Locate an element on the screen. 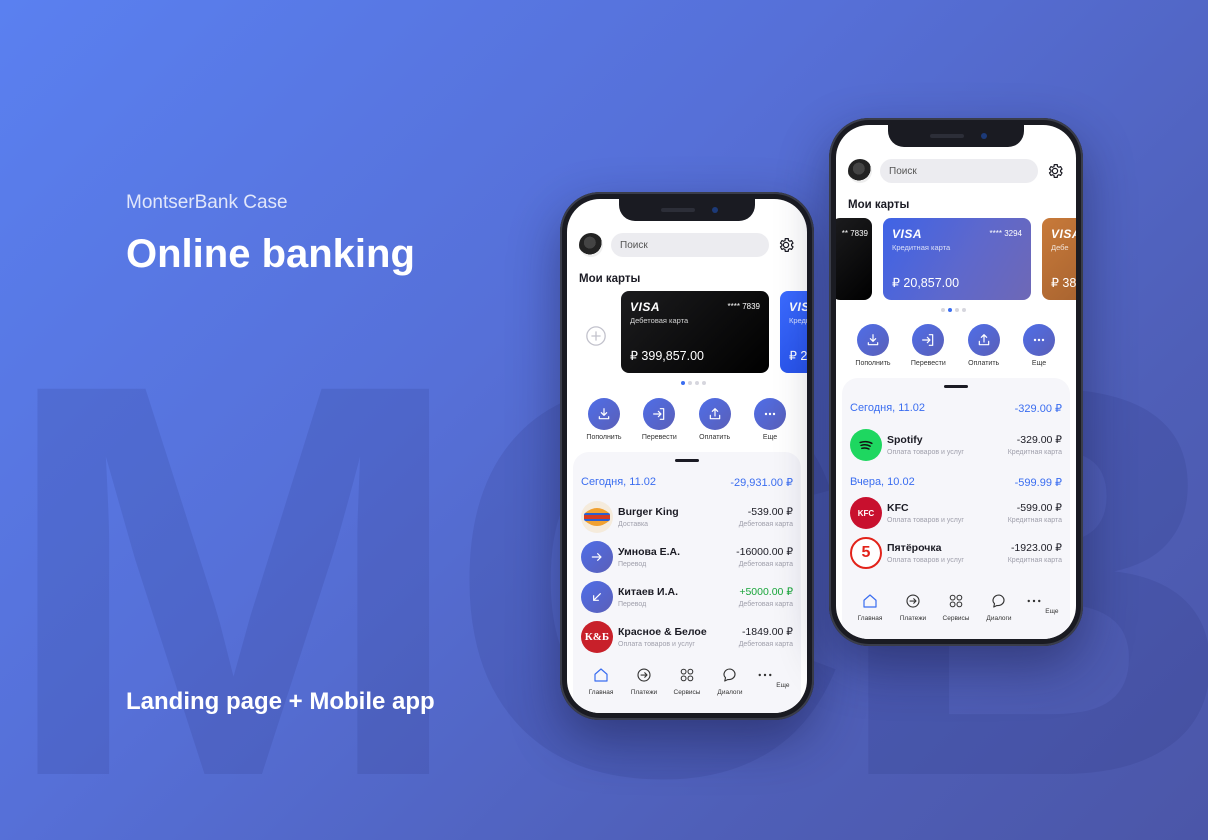 This screenshot has height=840, width=1208. day-total: -29,931.00 ₽ is located at coordinates (761, 483).